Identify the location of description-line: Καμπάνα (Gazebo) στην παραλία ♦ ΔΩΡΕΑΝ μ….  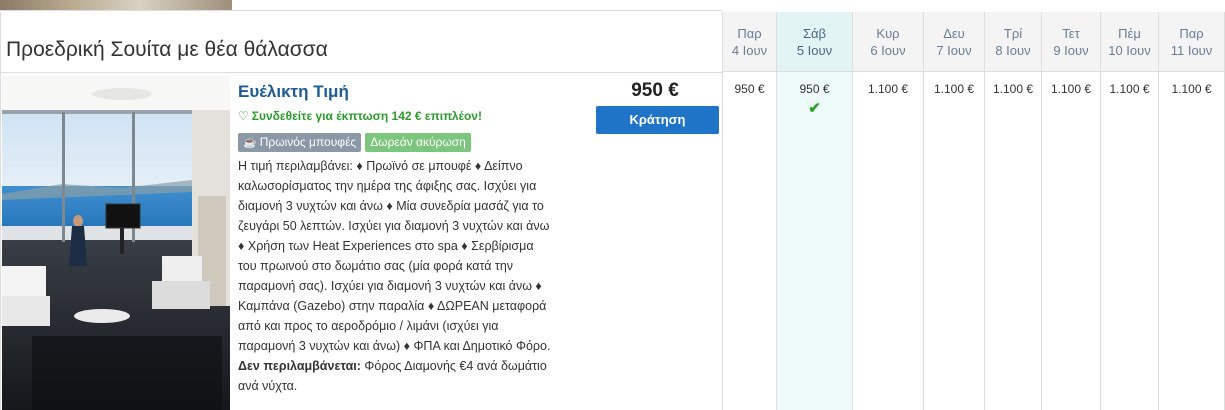
(392, 306).